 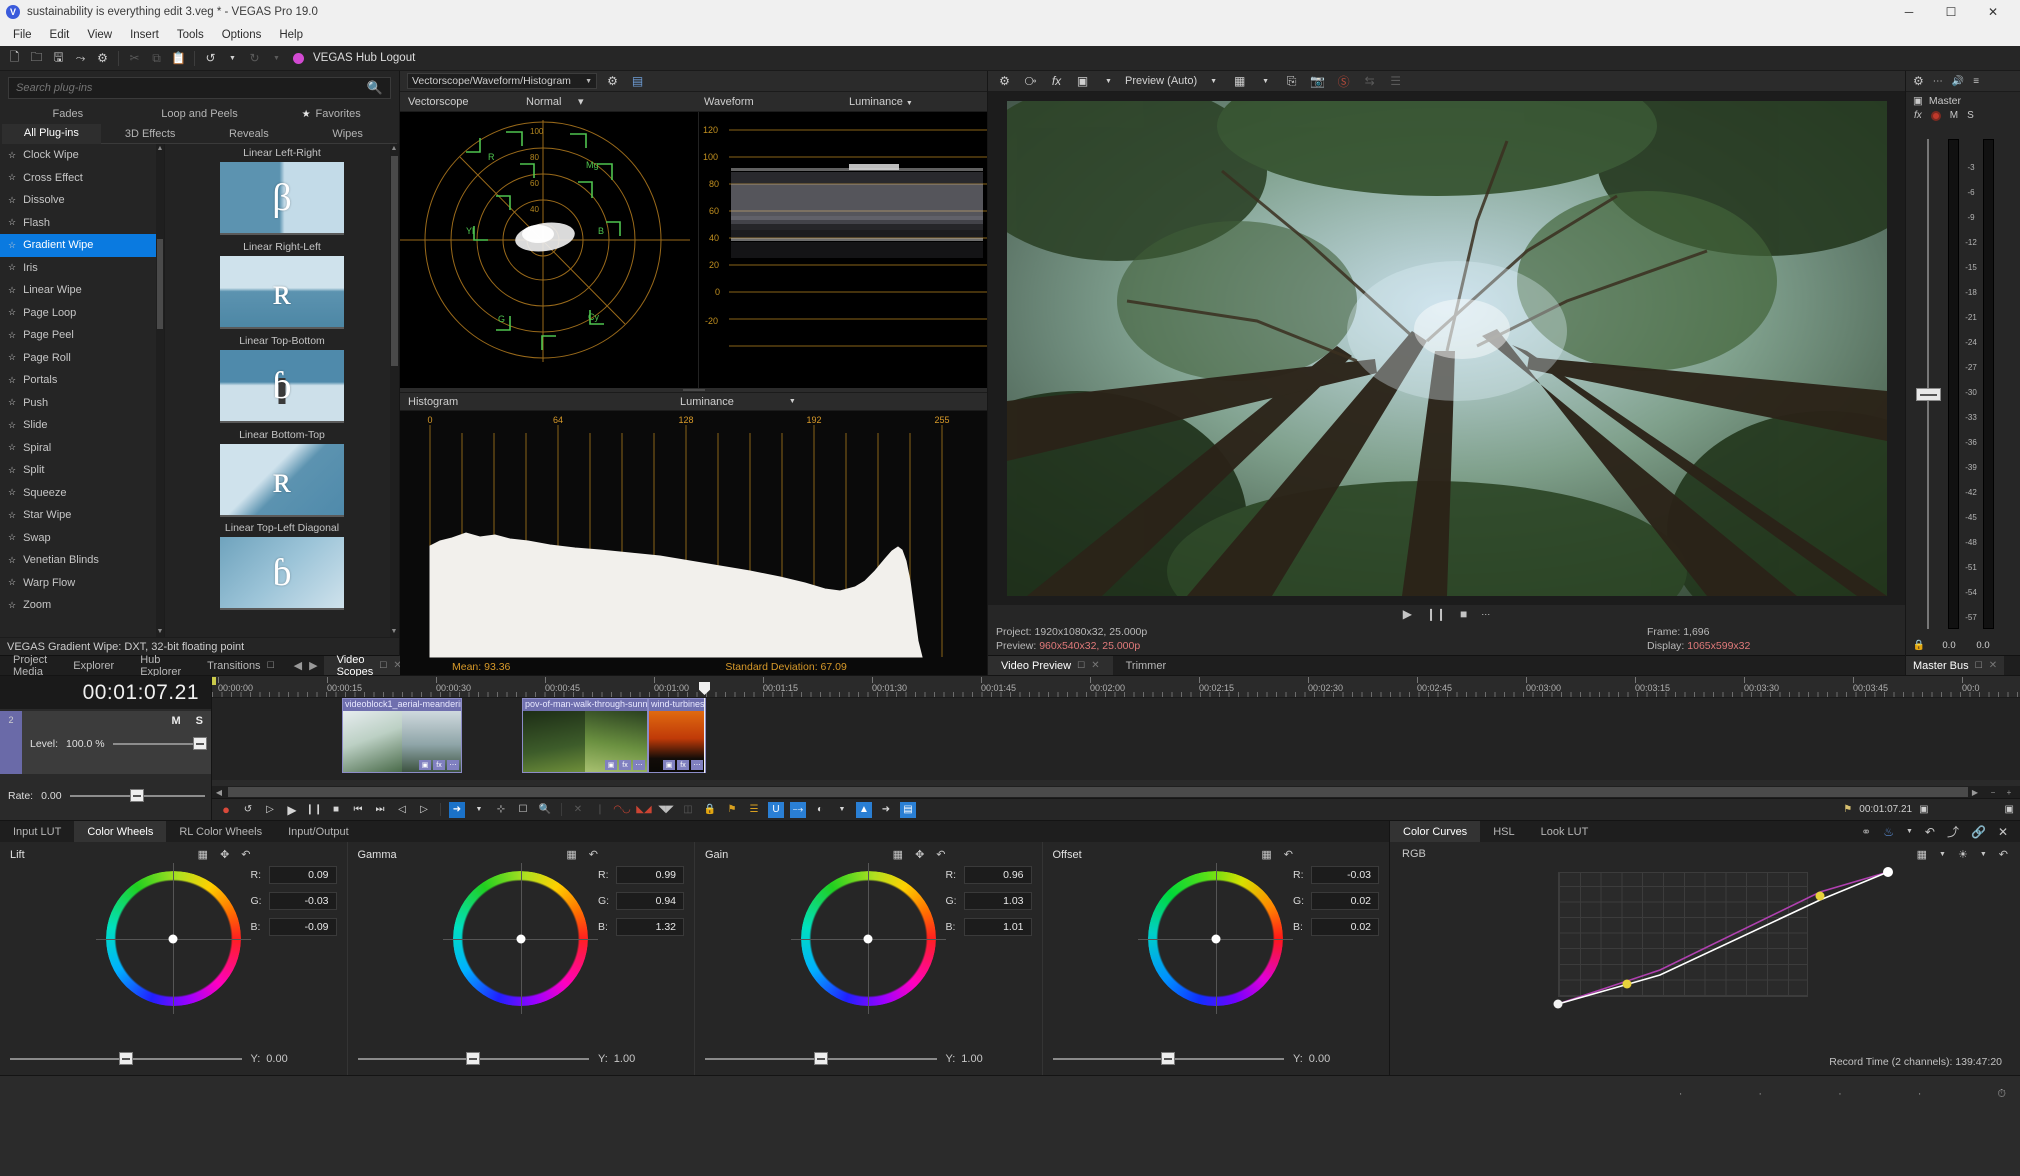 What do you see at coordinates (51, 133) in the screenshot?
I see `category-all-plugins: All Plug-ins` at bounding box center [51, 133].